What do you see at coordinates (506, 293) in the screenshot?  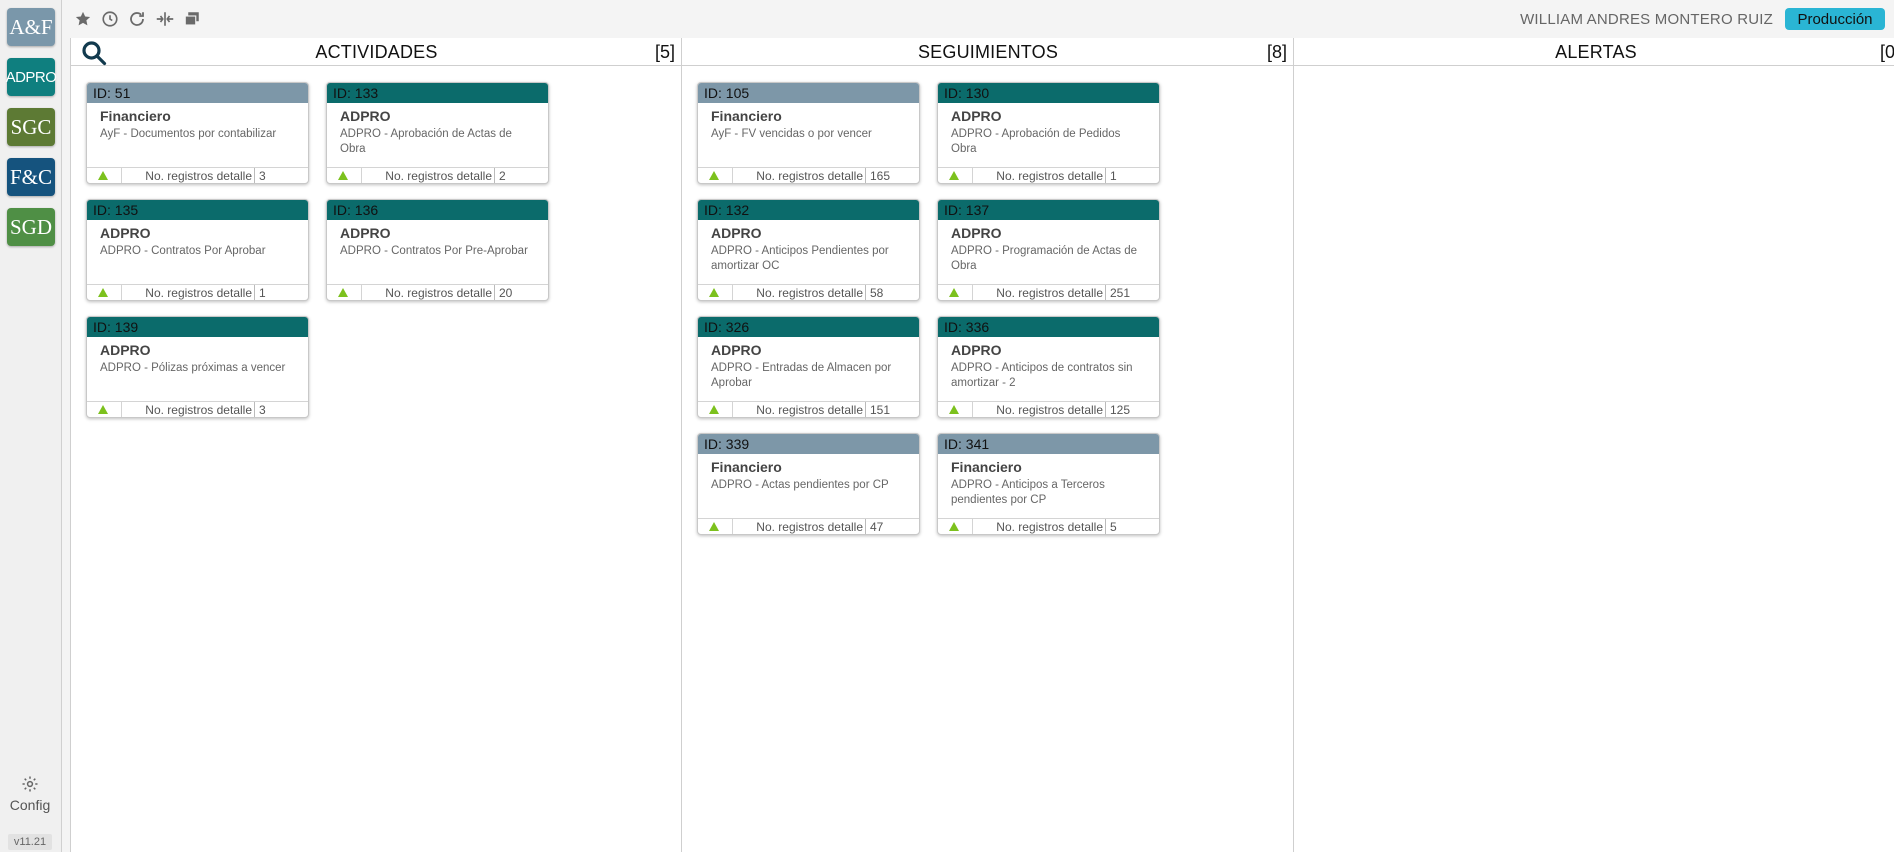 I see `card-record-count: 20` at bounding box center [506, 293].